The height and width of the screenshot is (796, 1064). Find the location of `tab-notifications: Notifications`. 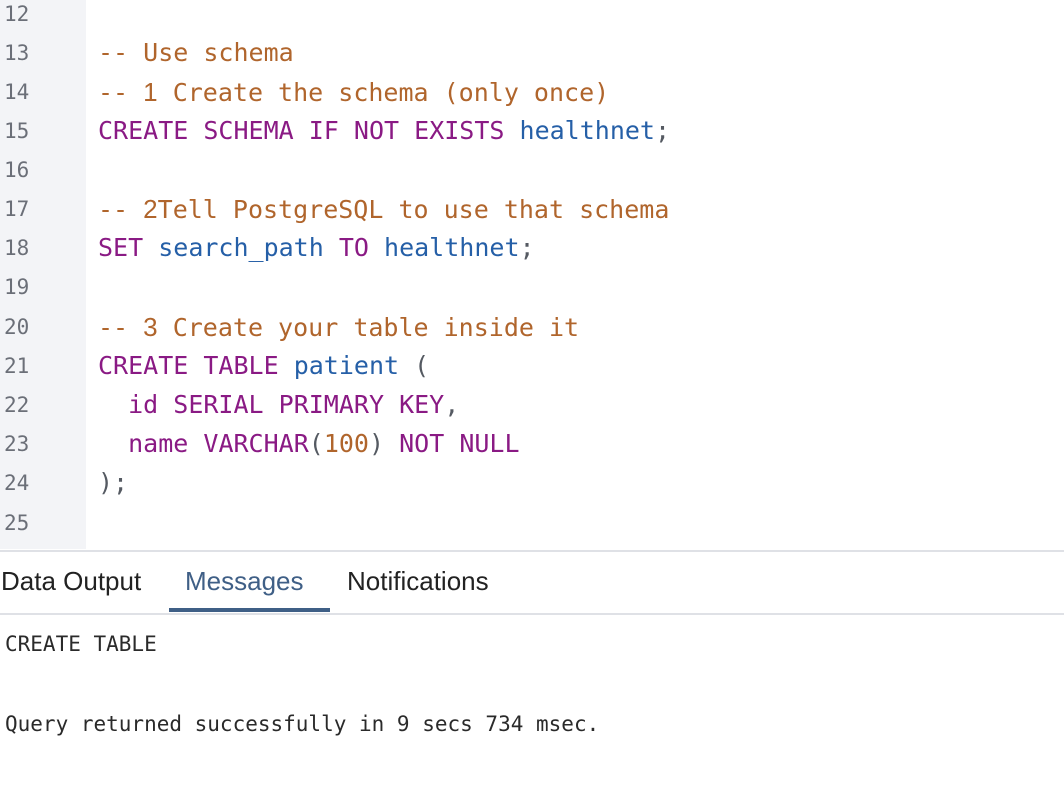

tab-notifications: Notifications is located at coordinates (418, 581).